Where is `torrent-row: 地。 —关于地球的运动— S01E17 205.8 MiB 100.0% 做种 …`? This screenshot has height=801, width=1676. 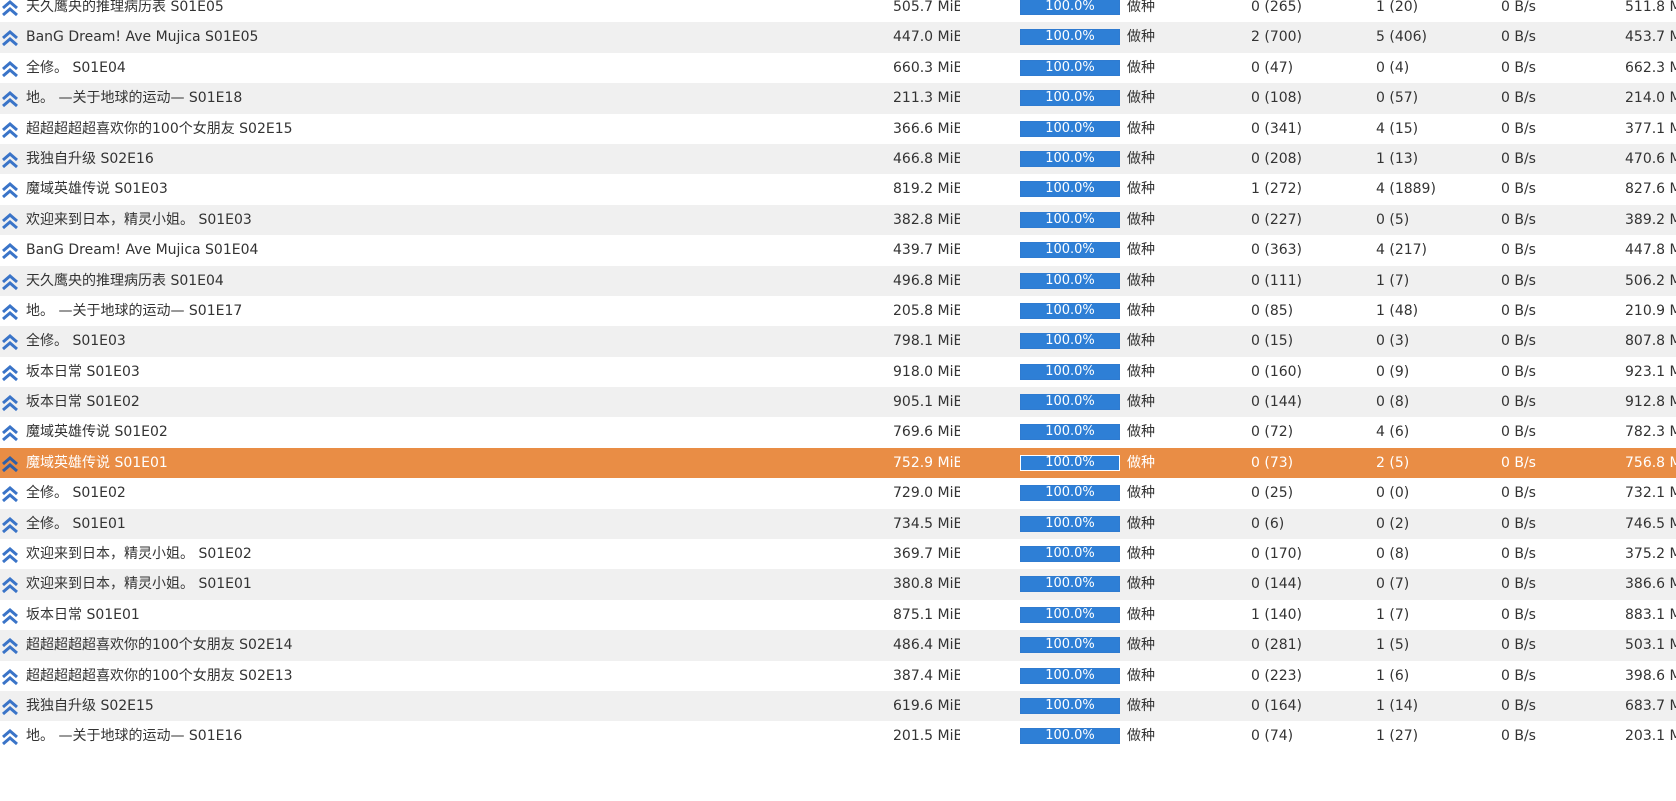
torrent-row: 地。 —关于地球的运动— S01E17 205.8 MiB 100.0% 做种 … is located at coordinates (838, 311).